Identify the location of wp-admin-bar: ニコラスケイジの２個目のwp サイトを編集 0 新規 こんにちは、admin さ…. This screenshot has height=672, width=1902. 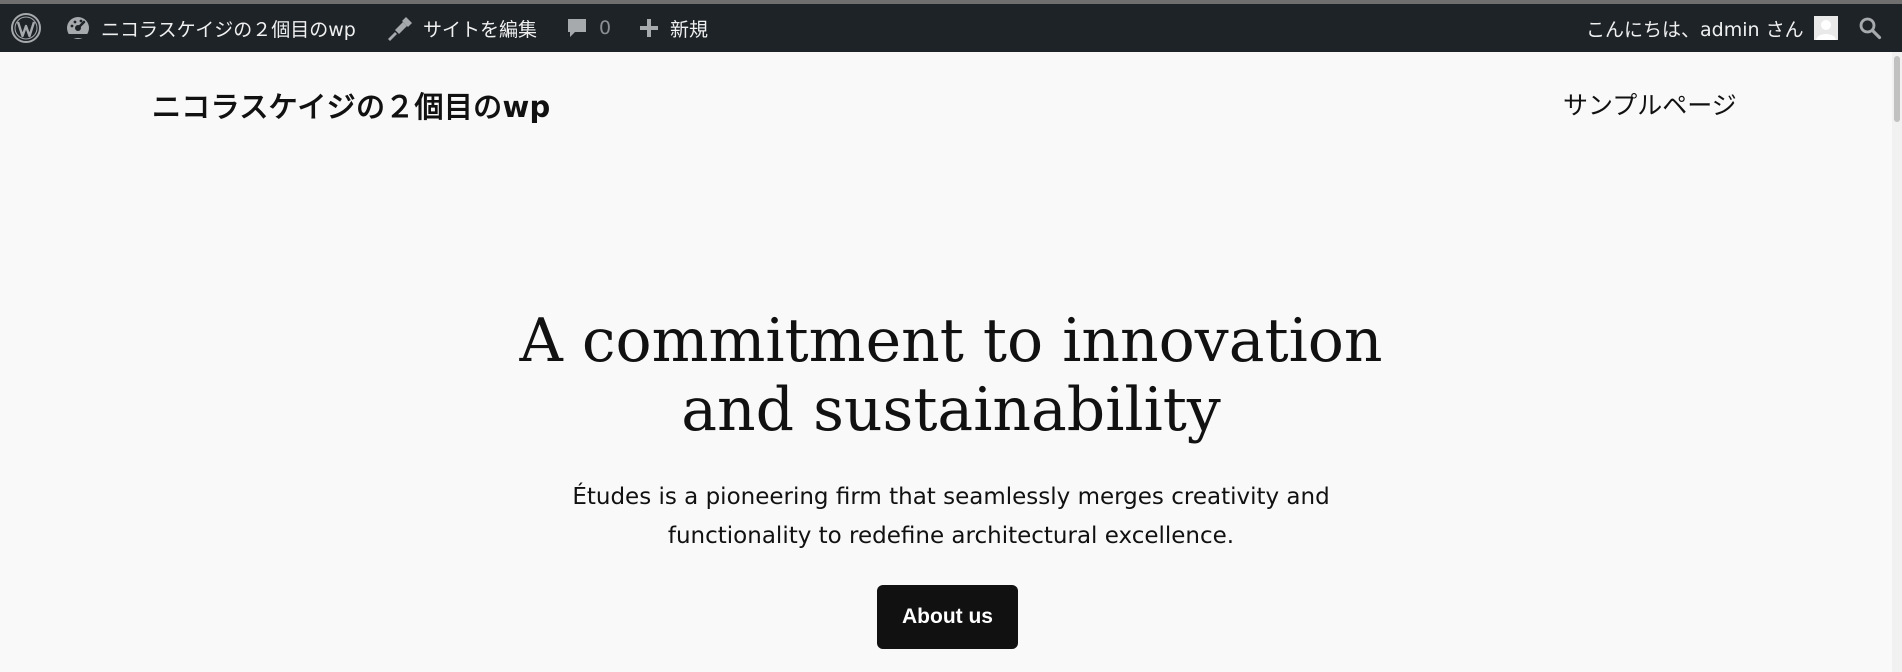
(951, 28).